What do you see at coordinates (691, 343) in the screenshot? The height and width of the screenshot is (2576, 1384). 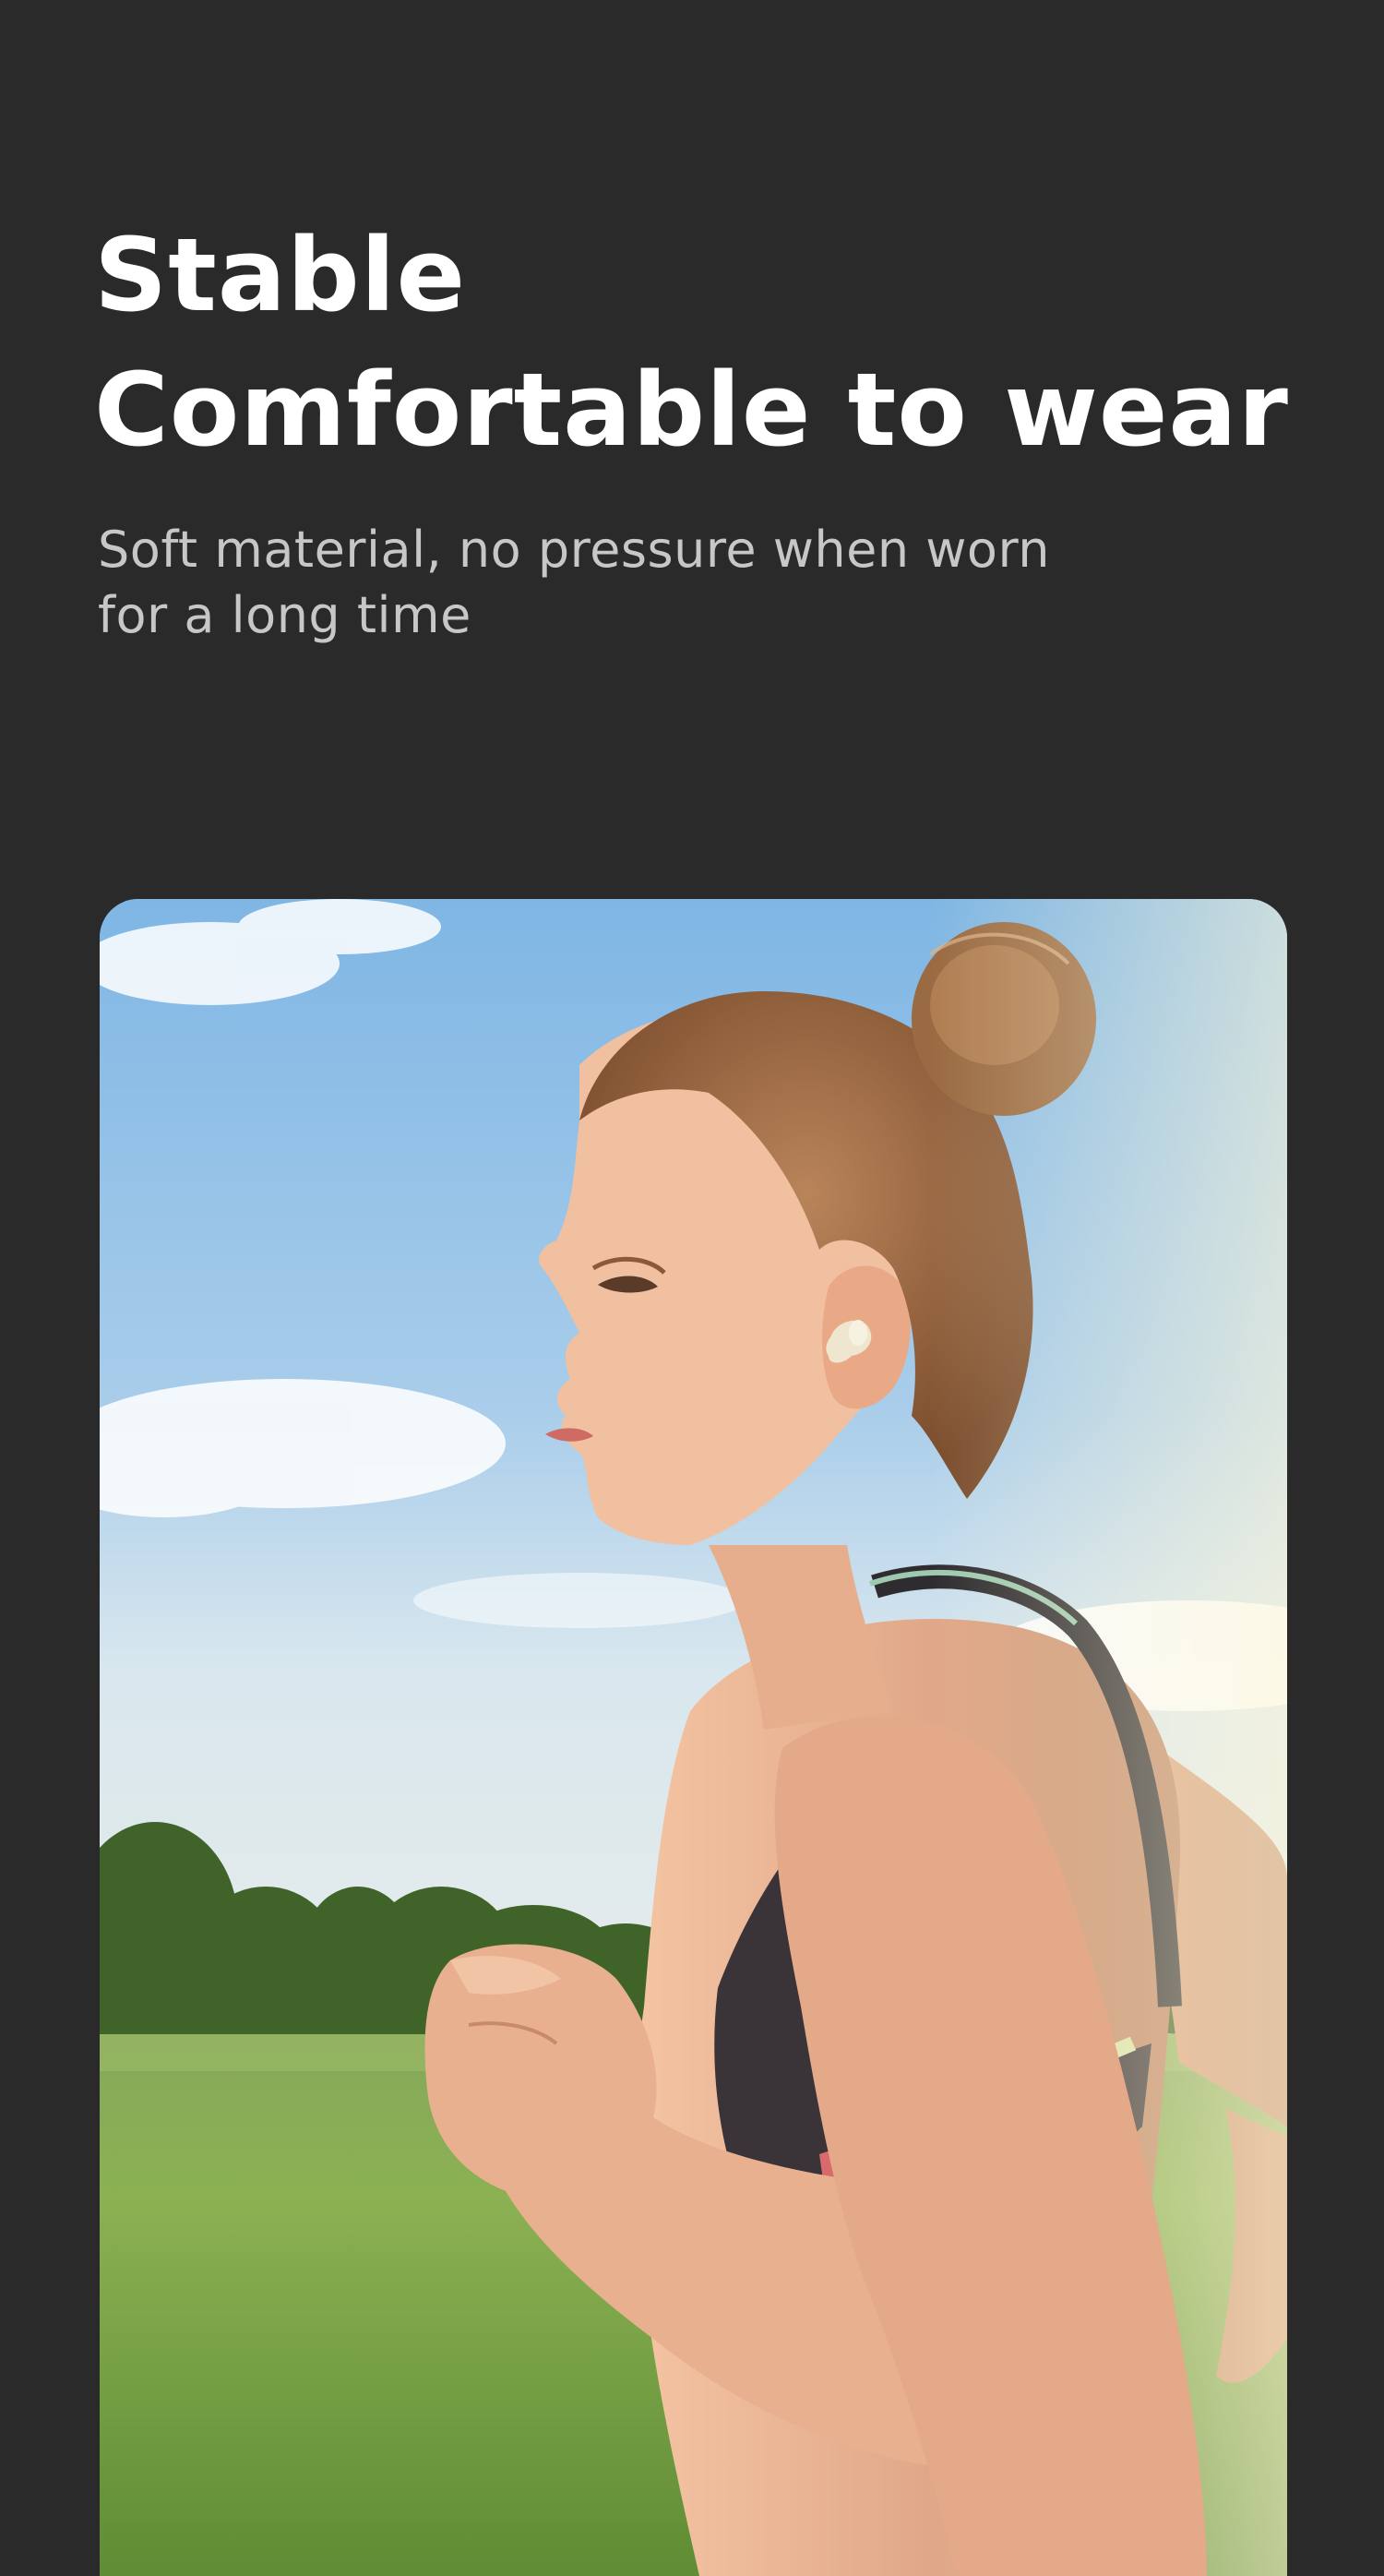 I see `feature-headline: Stable Comfortable to wear` at bounding box center [691, 343].